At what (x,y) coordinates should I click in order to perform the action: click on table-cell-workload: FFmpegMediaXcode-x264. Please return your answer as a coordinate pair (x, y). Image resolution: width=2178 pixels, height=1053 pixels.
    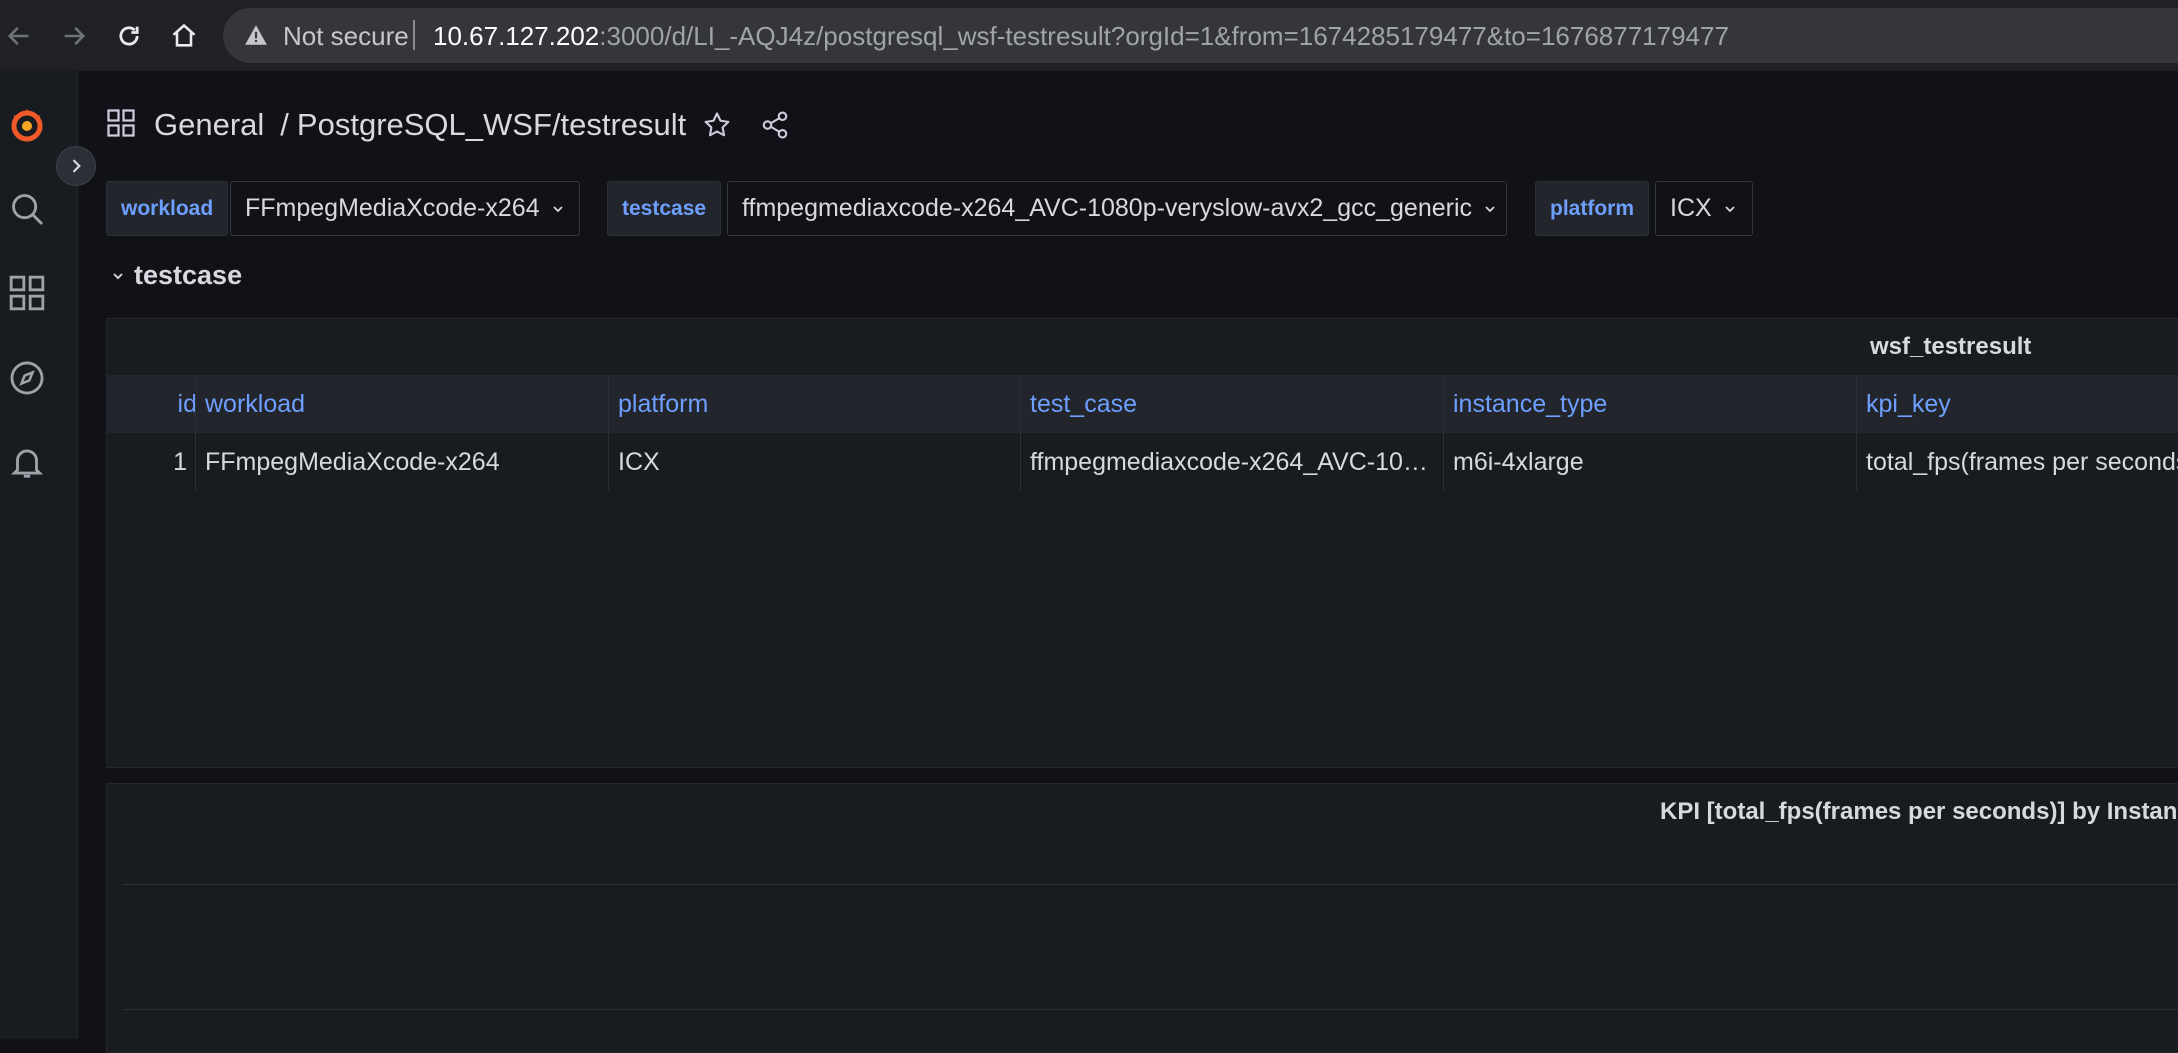
    Looking at the image, I should click on (352, 461).